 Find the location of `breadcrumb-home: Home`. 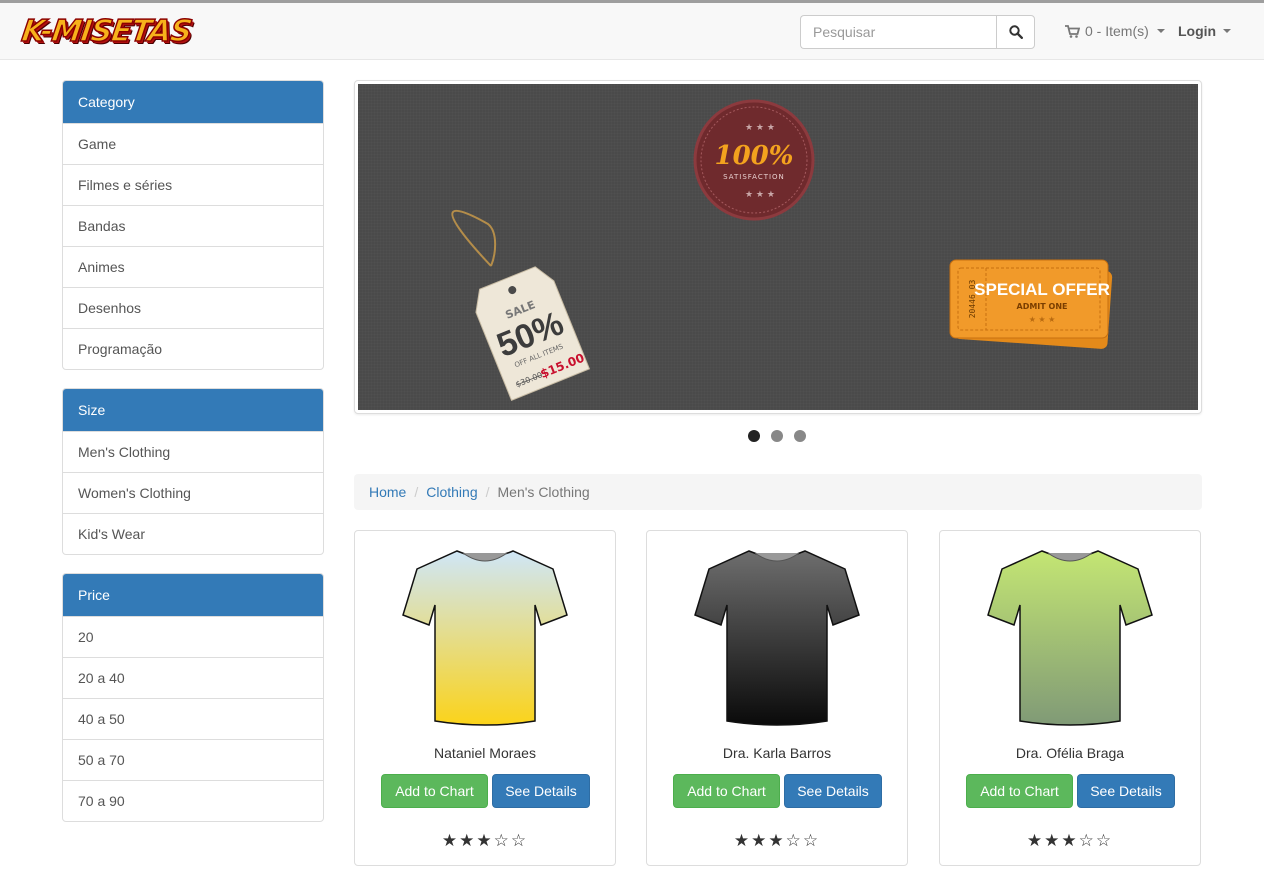

breadcrumb-home: Home is located at coordinates (387, 492).